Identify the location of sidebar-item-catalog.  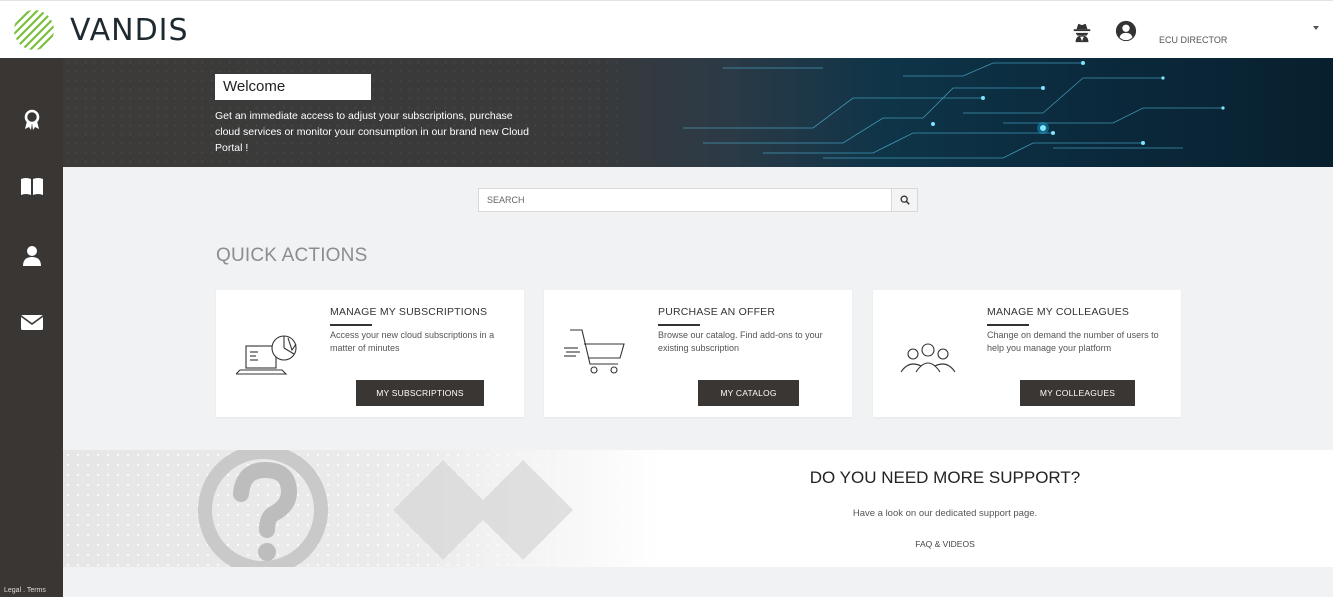
(31, 186).